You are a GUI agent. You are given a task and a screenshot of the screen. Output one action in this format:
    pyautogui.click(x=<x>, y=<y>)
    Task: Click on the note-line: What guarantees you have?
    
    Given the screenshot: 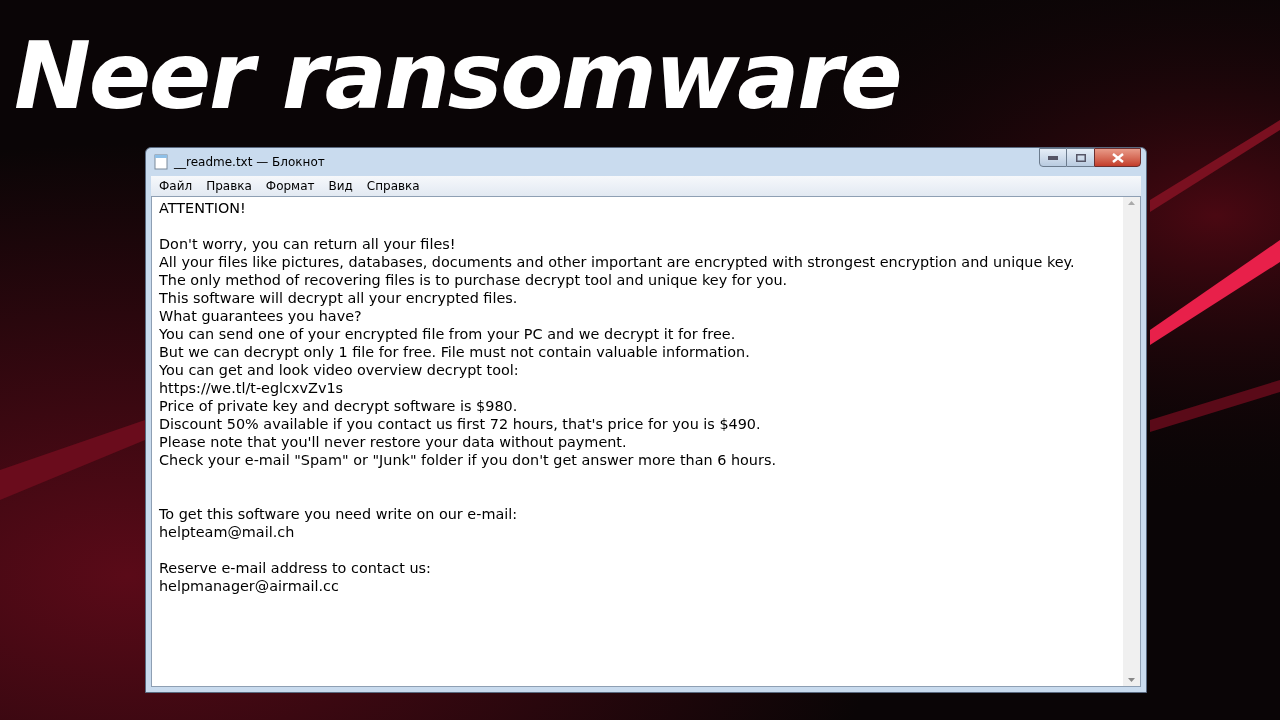 What is the action you would take?
    pyautogui.click(x=260, y=316)
    